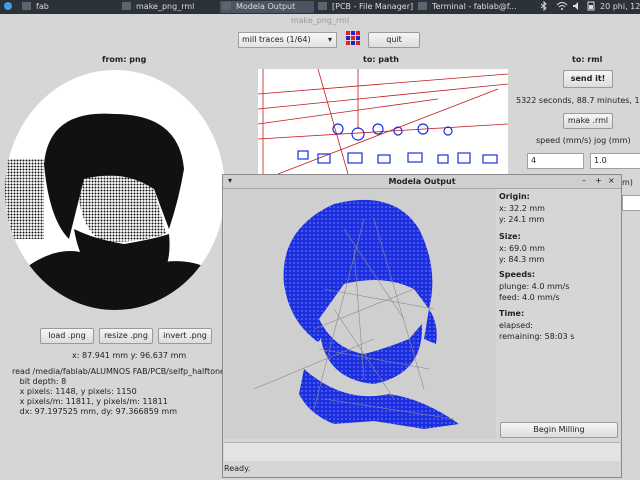 The image size is (640, 480). I want to click on close-icon: ×, so click(611, 180).